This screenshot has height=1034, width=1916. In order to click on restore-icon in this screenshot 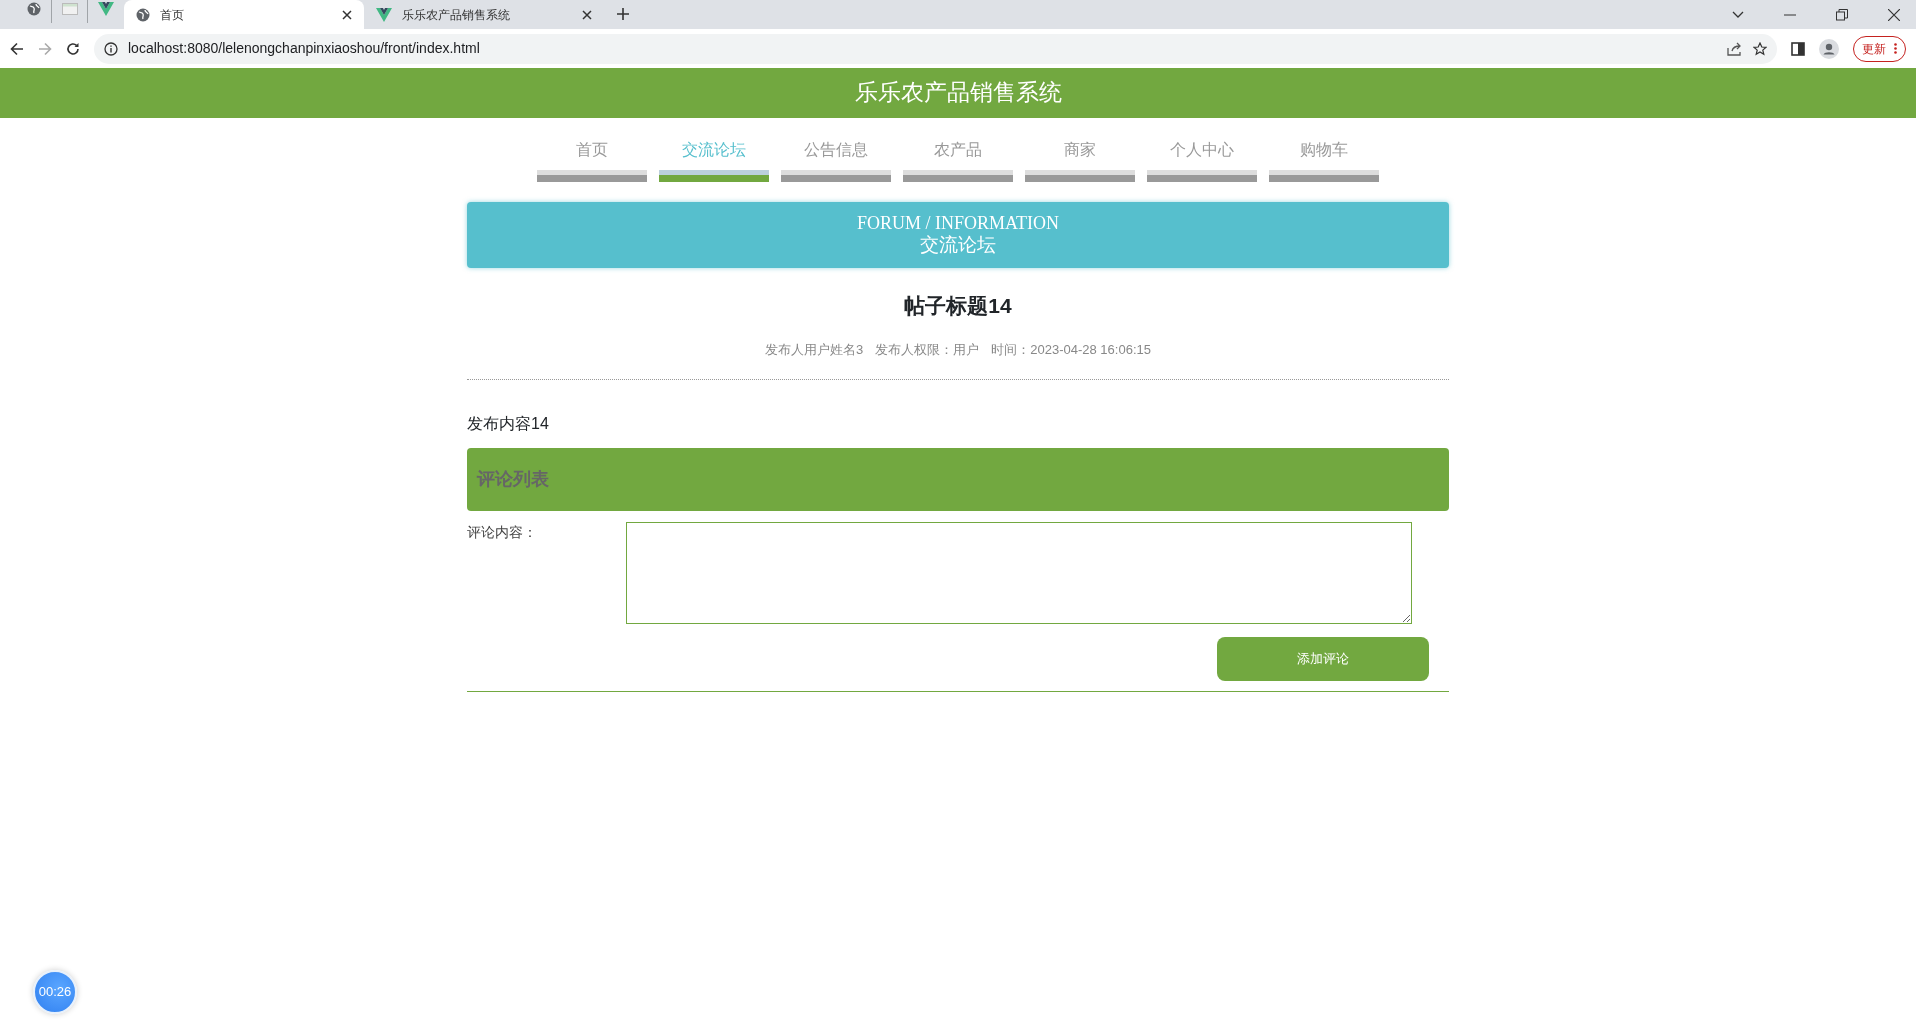, I will do `click(1842, 14)`.